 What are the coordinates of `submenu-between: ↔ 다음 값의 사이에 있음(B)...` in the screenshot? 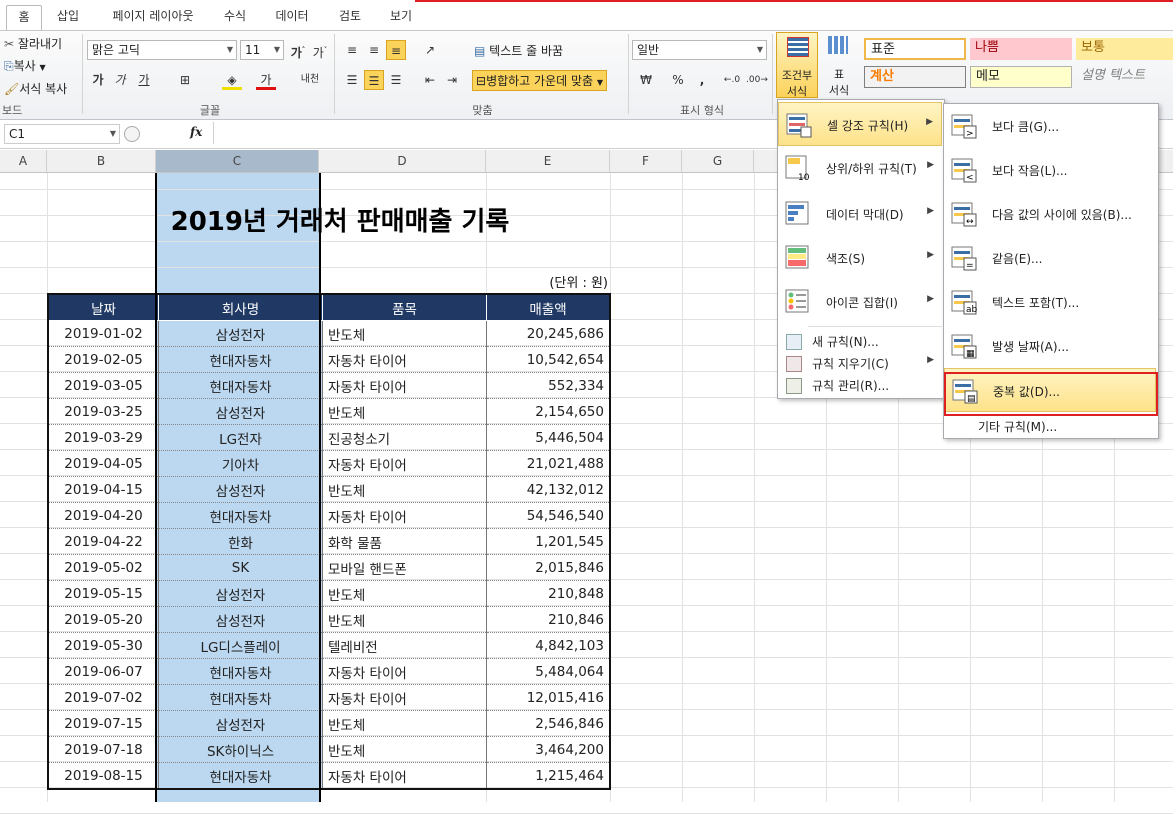 It's located at (1050, 214).